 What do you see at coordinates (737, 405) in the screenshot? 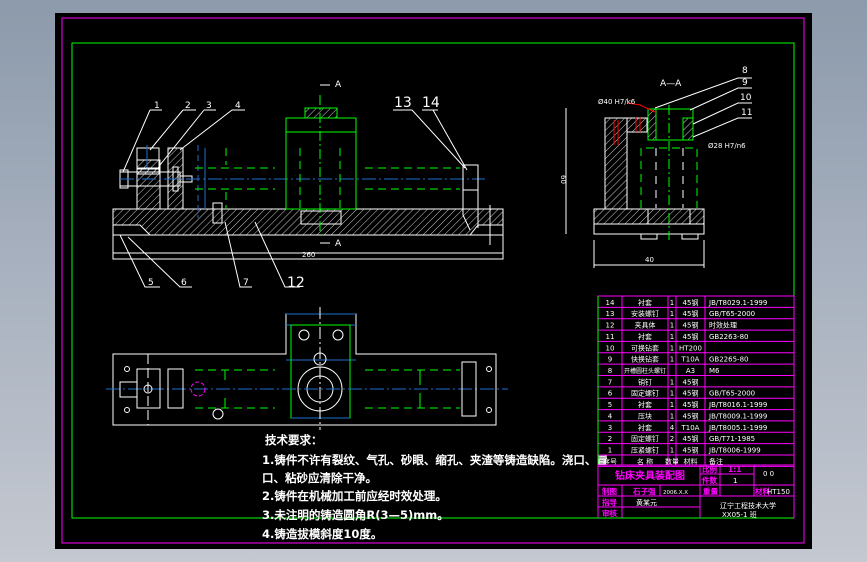
I see `table-cell: JB/T8016.1-1999` at bounding box center [737, 405].